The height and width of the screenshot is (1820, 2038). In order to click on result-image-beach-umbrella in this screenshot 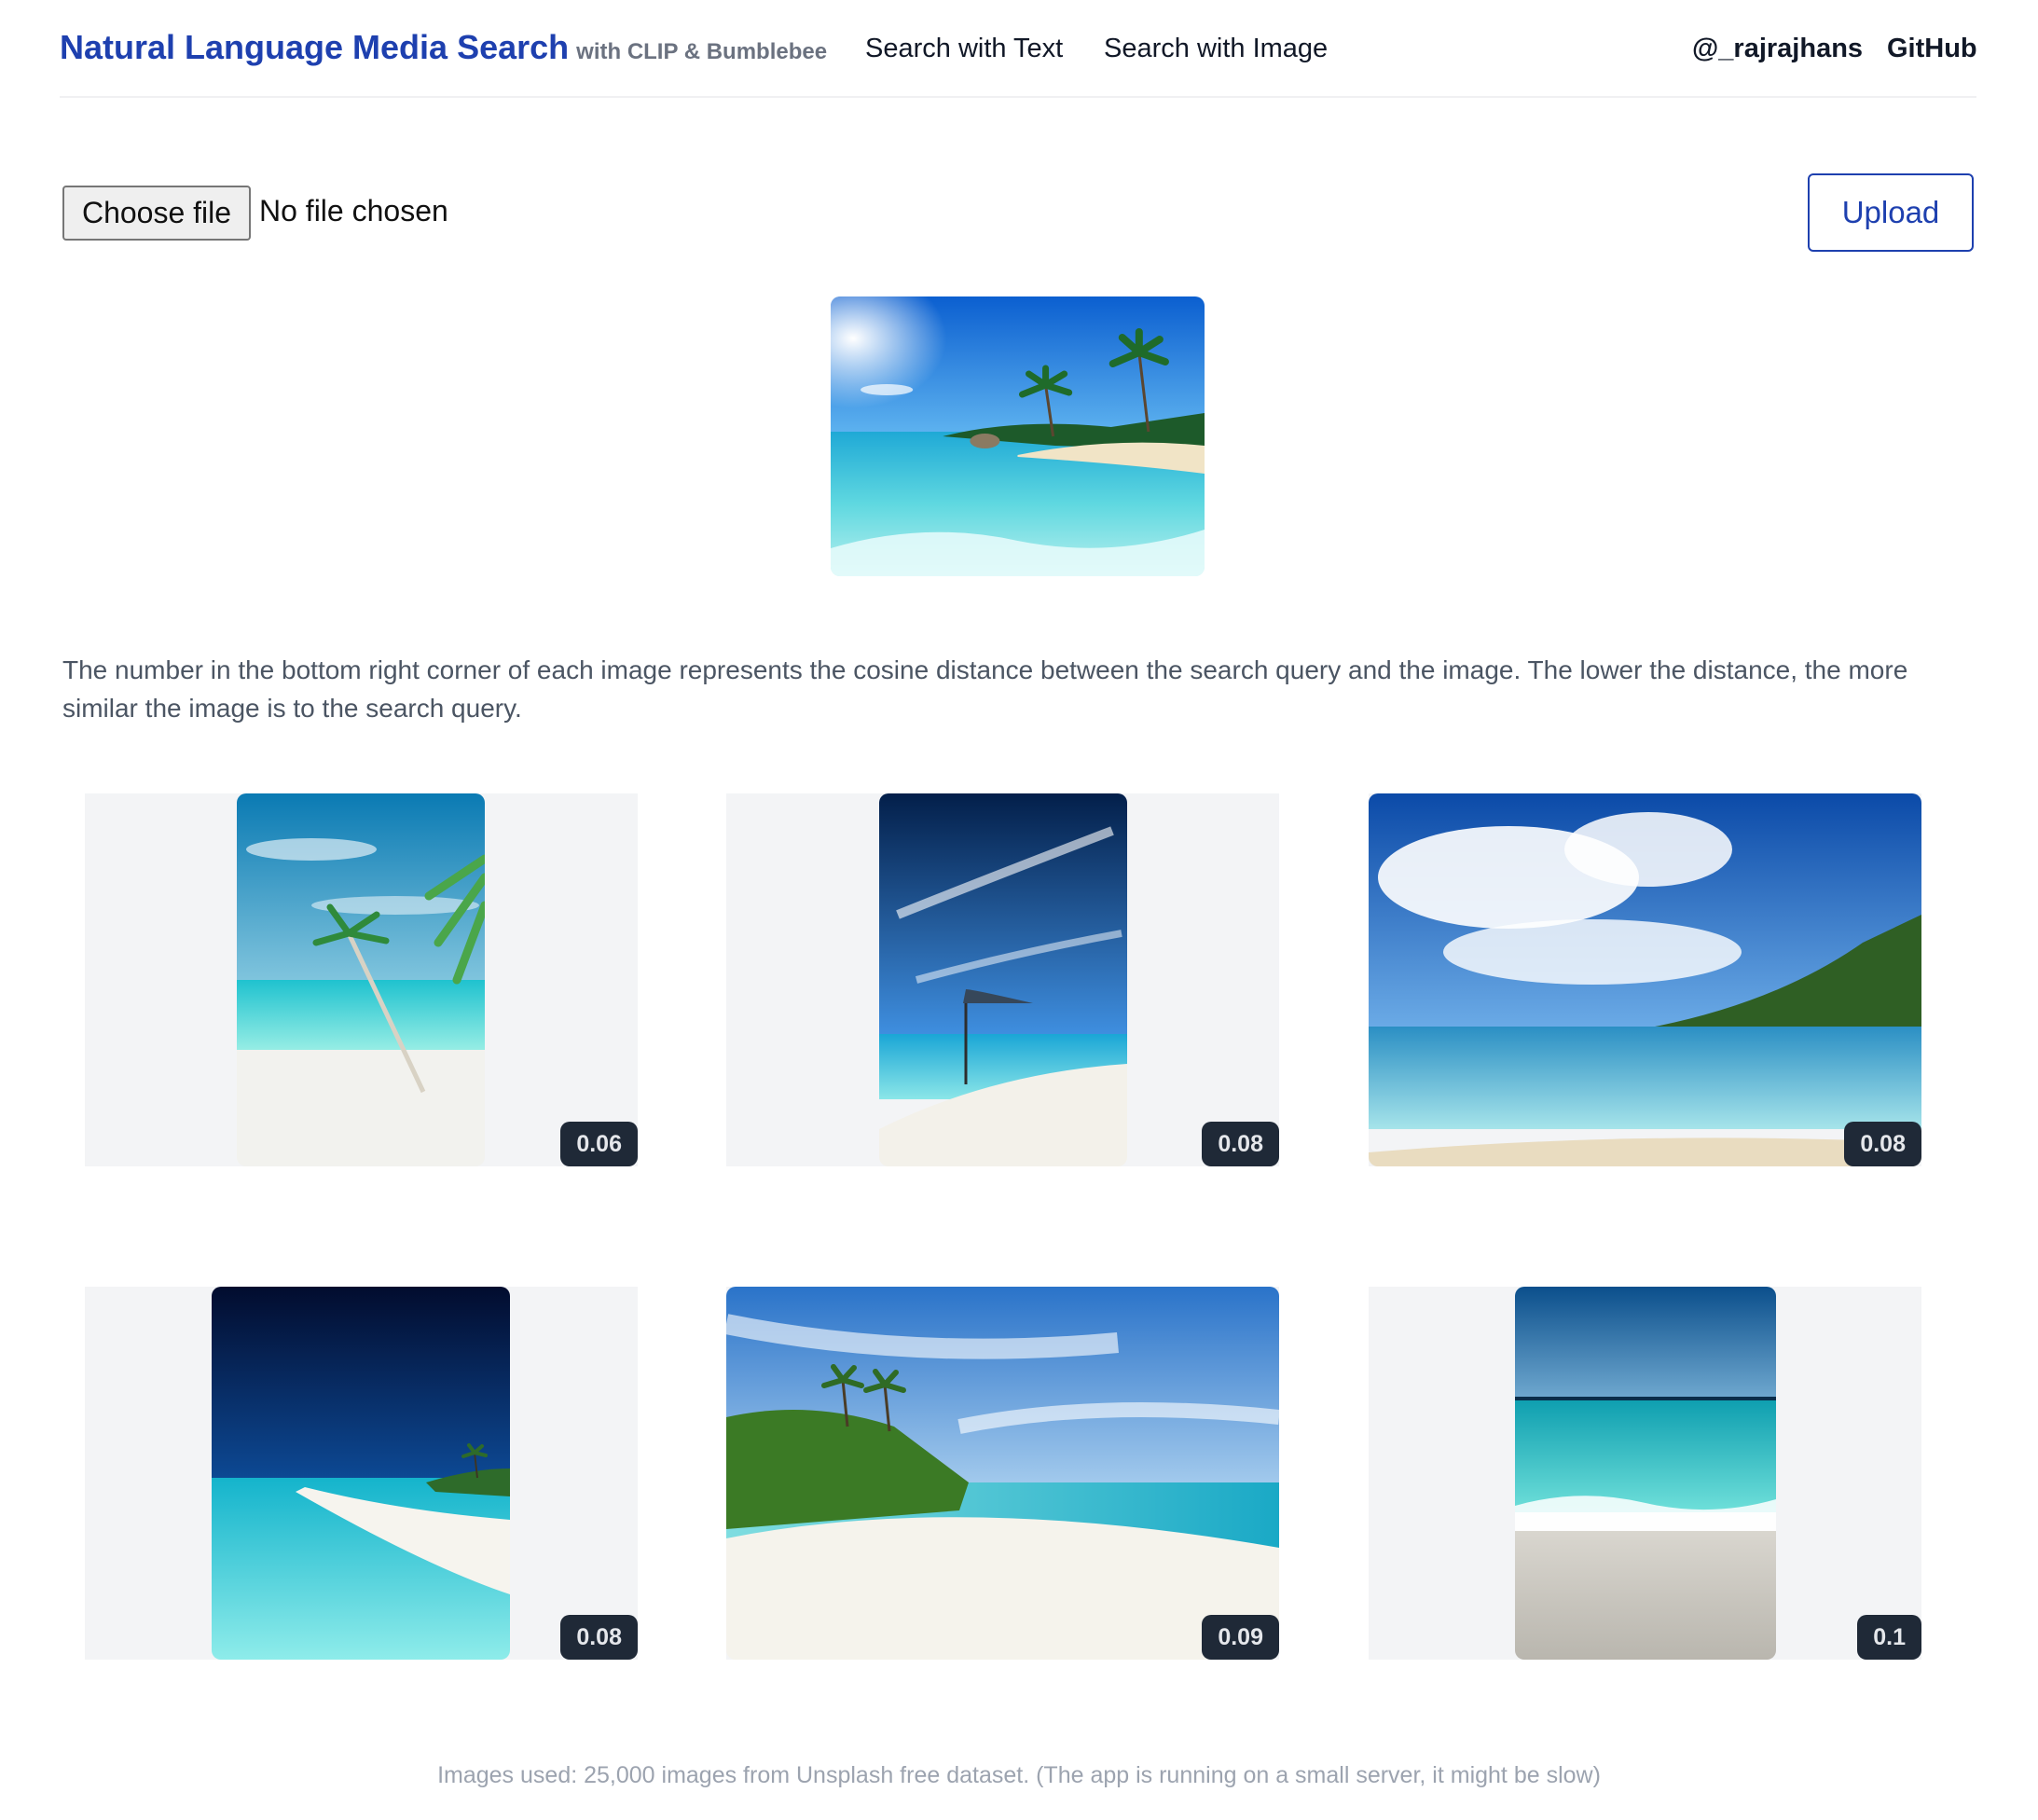, I will do `click(1003, 979)`.